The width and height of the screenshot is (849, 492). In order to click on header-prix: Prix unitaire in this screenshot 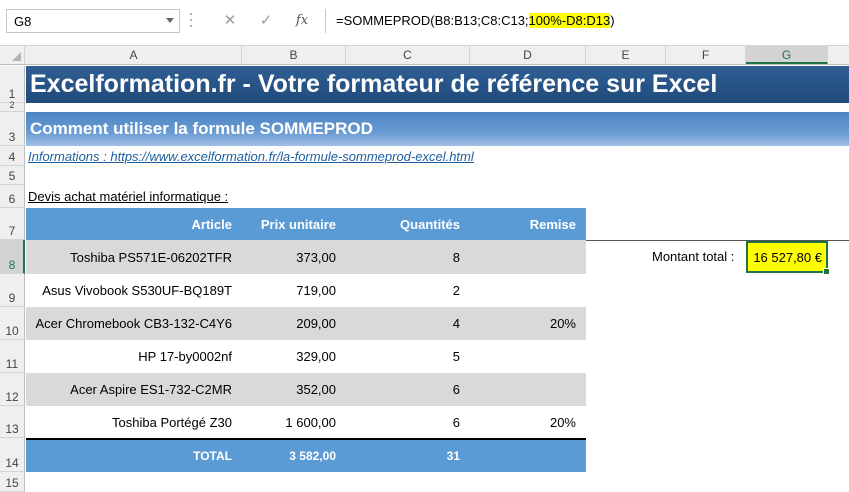, I will do `click(294, 224)`.